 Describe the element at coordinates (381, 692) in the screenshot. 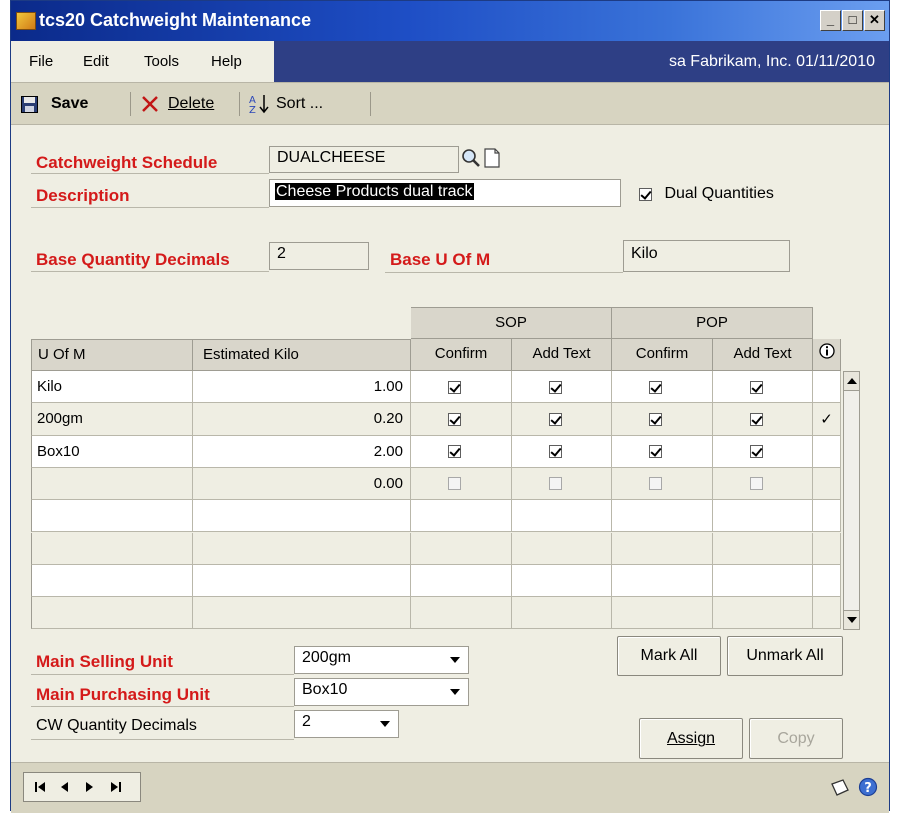

I see `main-purchasing-unit-select: Box10` at that location.